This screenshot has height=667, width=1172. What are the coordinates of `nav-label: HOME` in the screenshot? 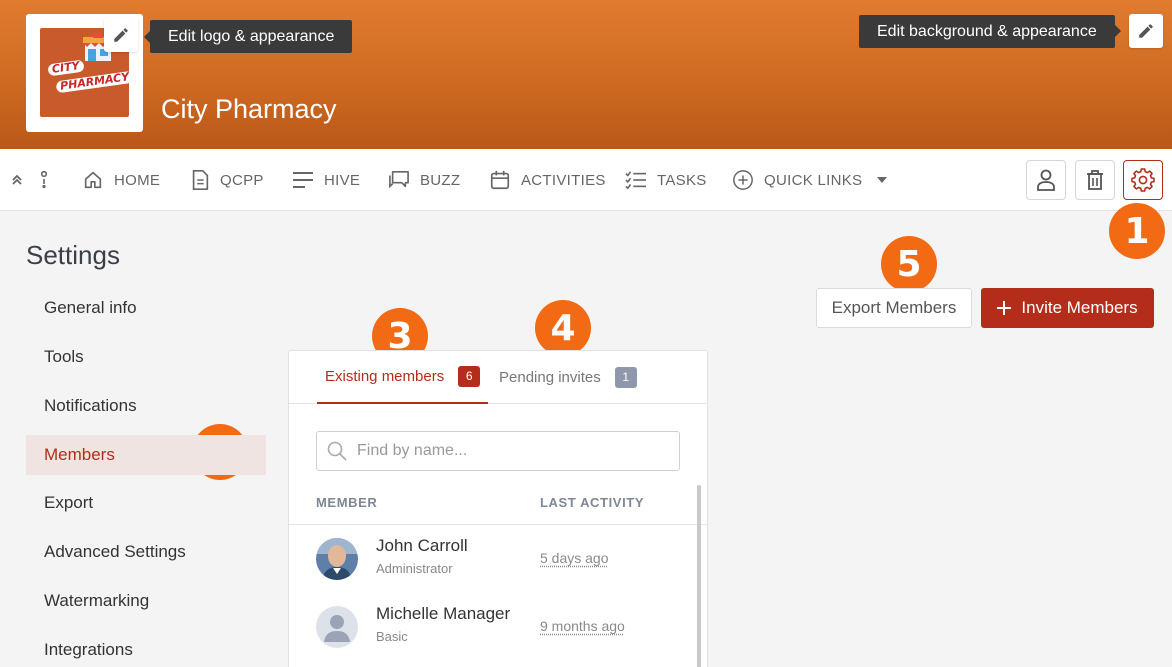 It's located at (137, 180).